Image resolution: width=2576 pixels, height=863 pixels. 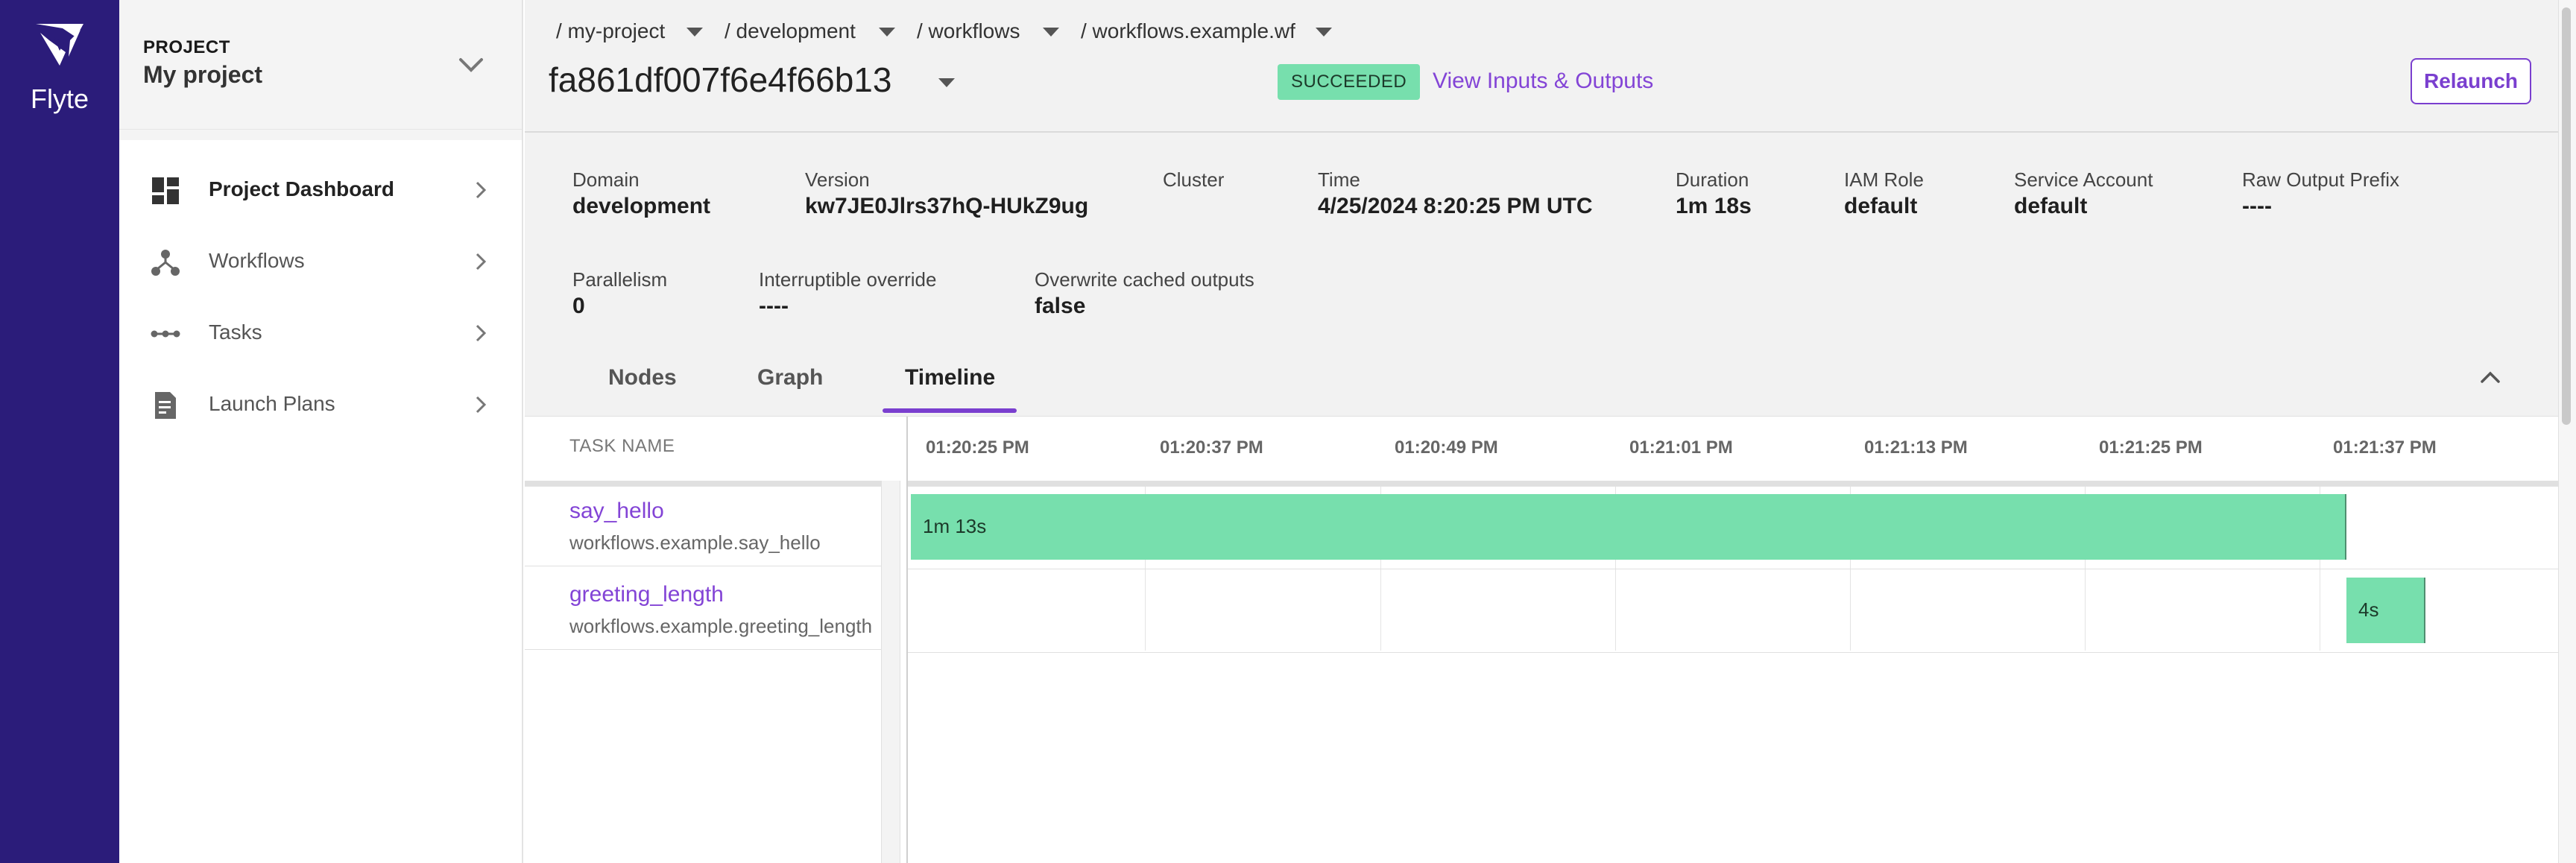 I want to click on project-selector: PROJECT My project, so click(x=320, y=65).